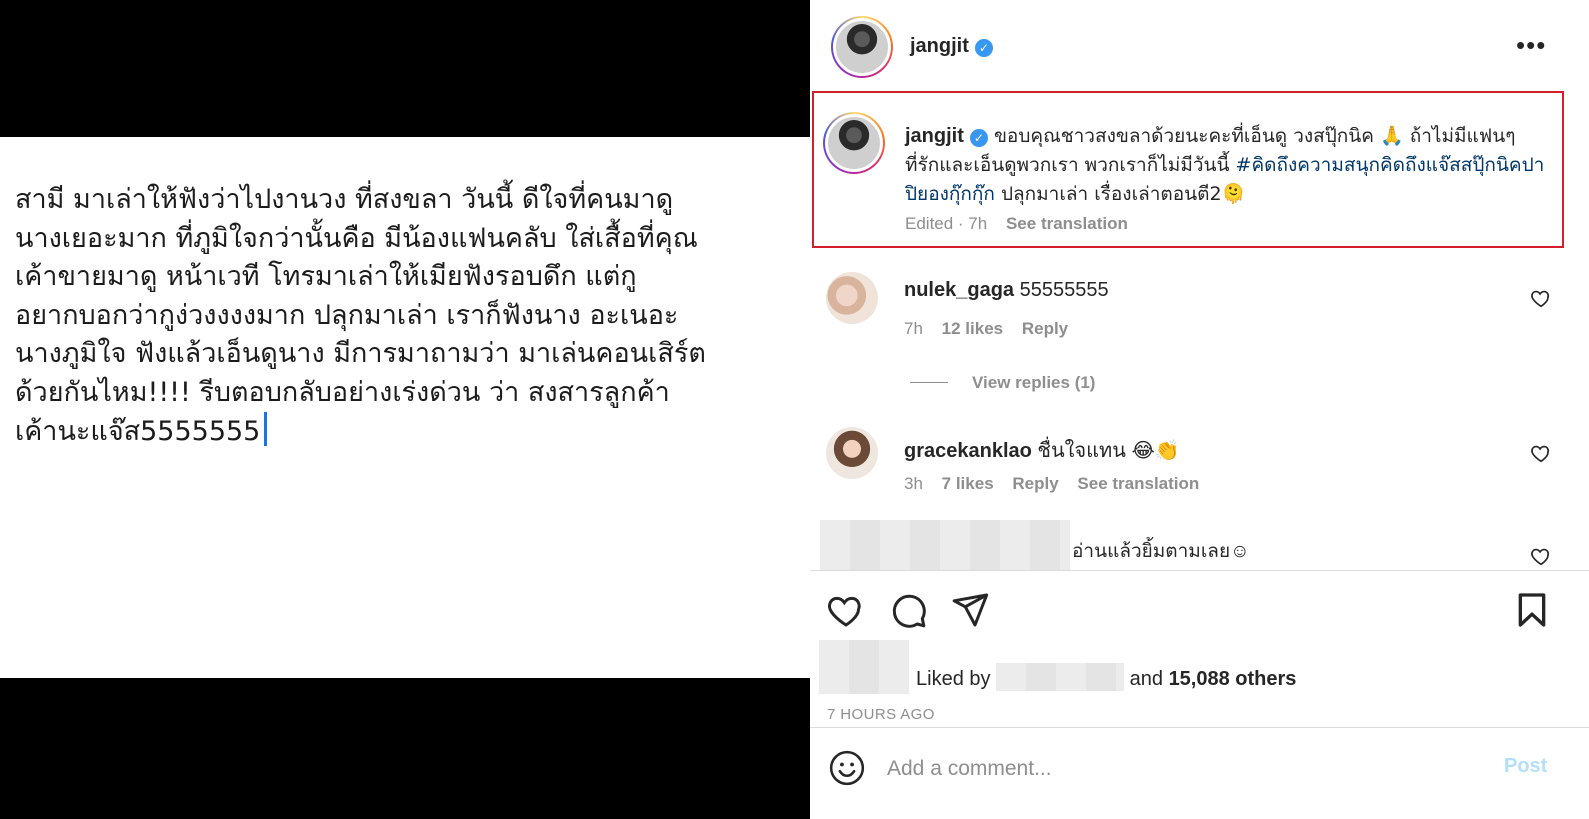  What do you see at coordinates (908, 610) in the screenshot?
I see `comment-icon` at bounding box center [908, 610].